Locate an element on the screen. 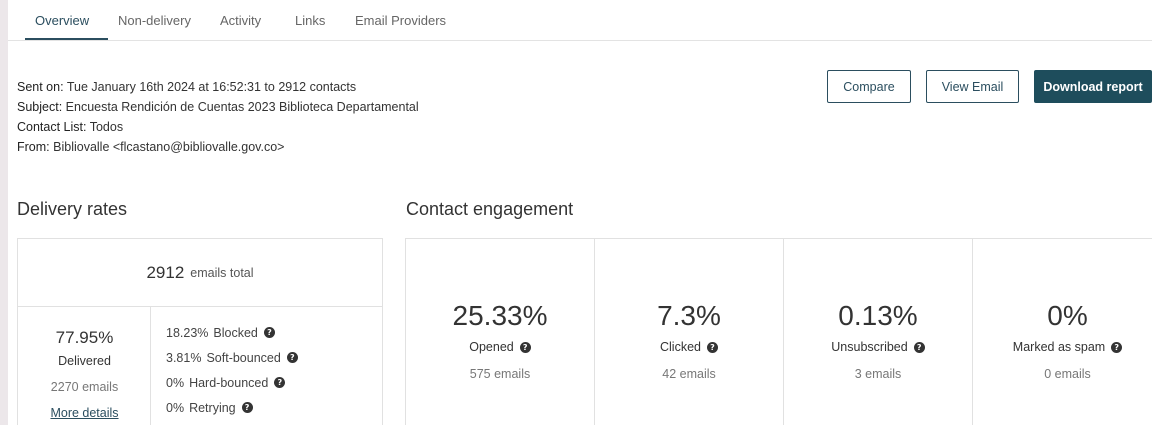 Image resolution: width=1152 pixels, height=425 pixels. tab-email-providers: Email Providers is located at coordinates (400, 20).